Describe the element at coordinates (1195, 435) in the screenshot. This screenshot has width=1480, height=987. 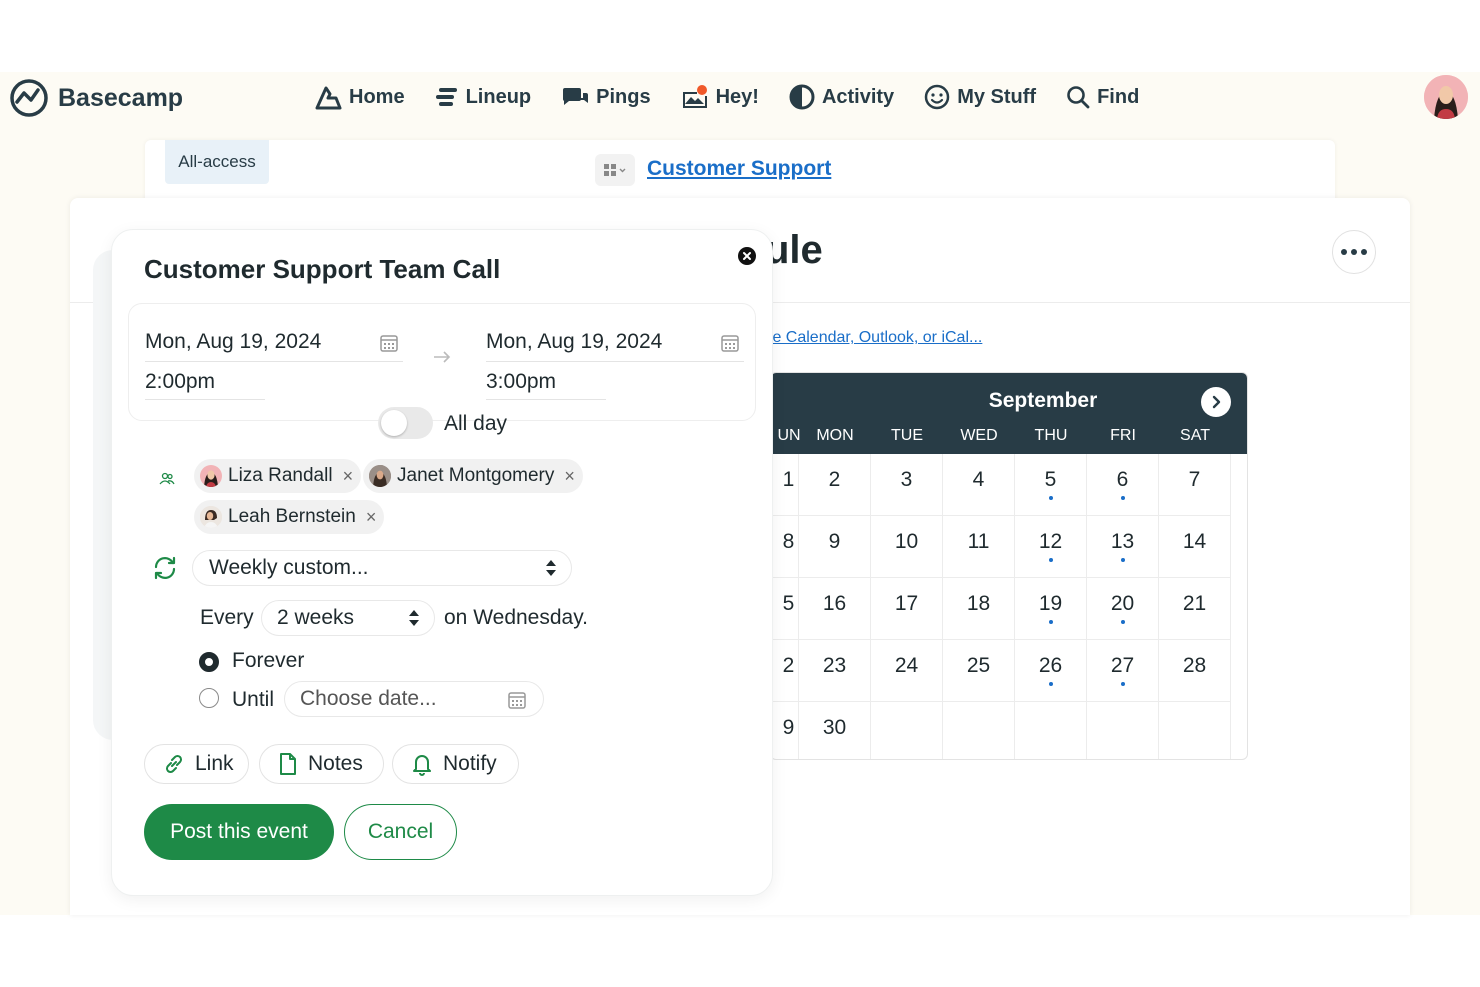
I see `weekday-label: SAT` at that location.